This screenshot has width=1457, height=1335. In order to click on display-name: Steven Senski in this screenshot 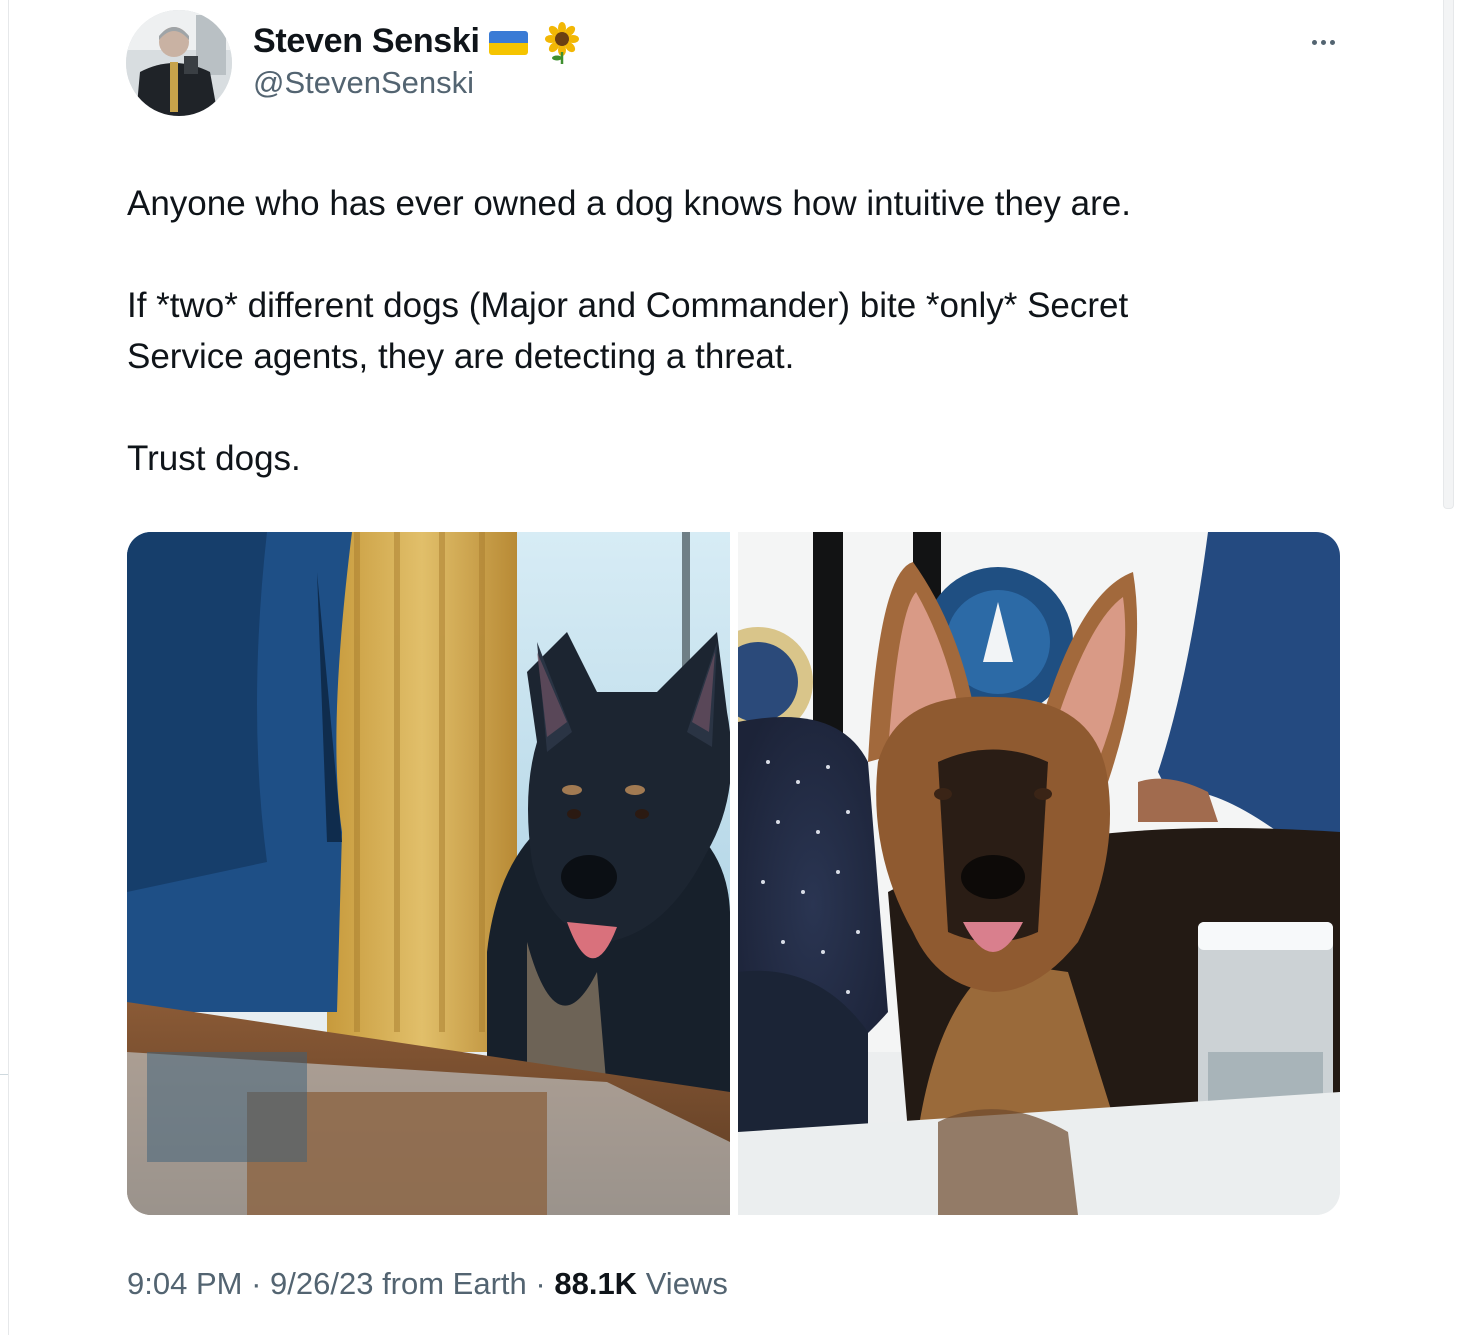, I will do `click(366, 41)`.